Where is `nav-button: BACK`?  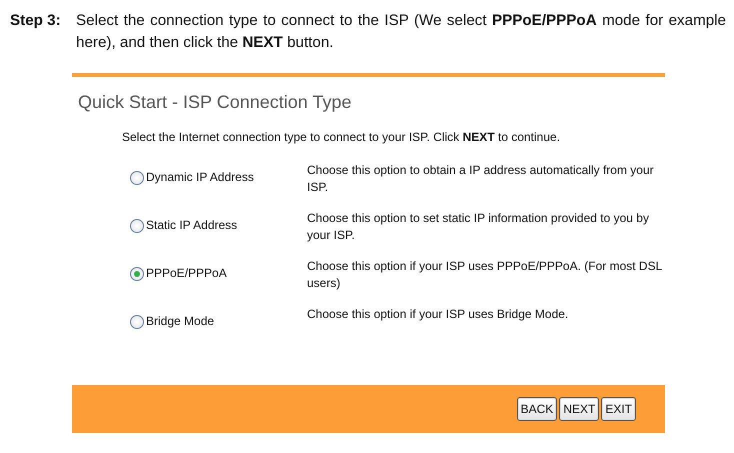 nav-button: BACK is located at coordinates (537, 409).